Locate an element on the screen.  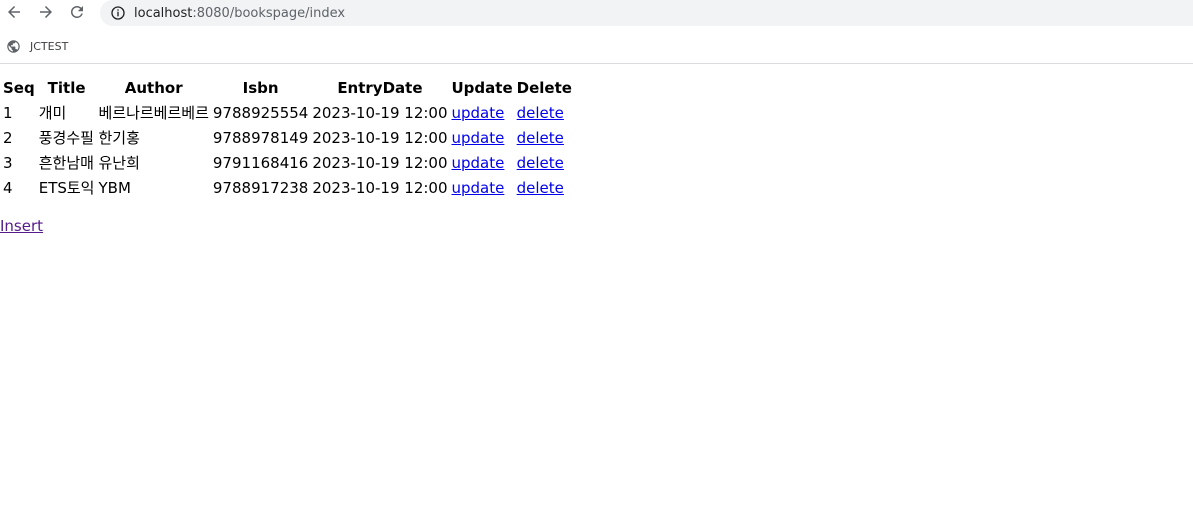
reload-button is located at coordinates (77, 12).